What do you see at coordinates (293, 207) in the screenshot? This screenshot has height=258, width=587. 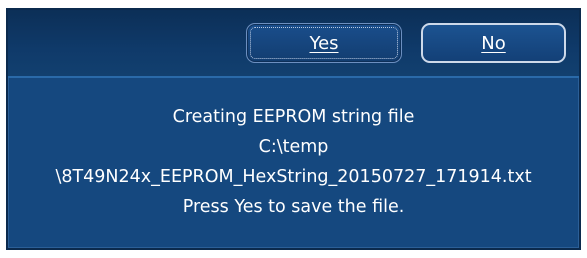 I see `message-line-prompt: Press Yes to save the file.` at bounding box center [293, 207].